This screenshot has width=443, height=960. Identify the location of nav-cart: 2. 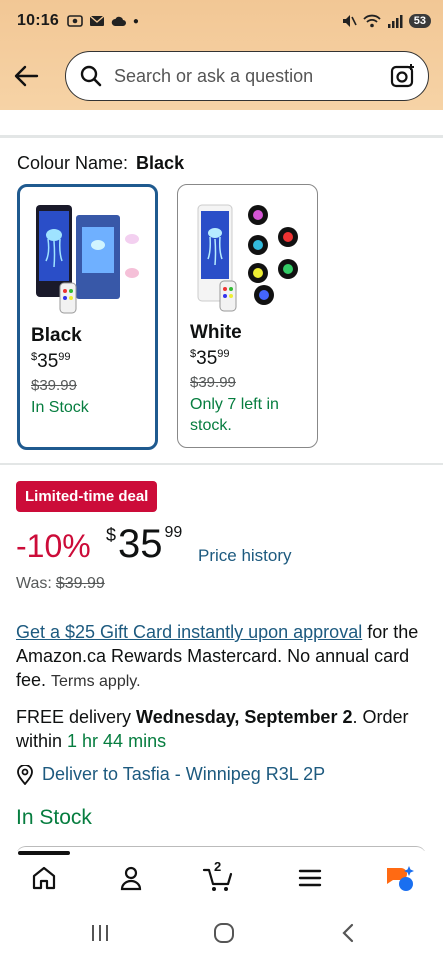
(218, 877).